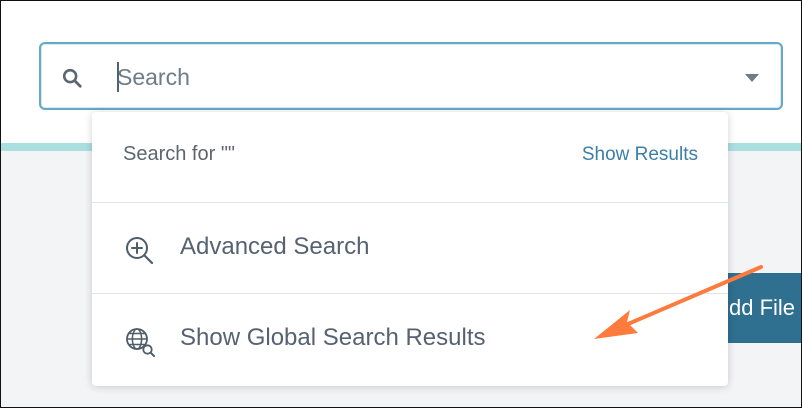  I want to click on text-caret, so click(118, 77).